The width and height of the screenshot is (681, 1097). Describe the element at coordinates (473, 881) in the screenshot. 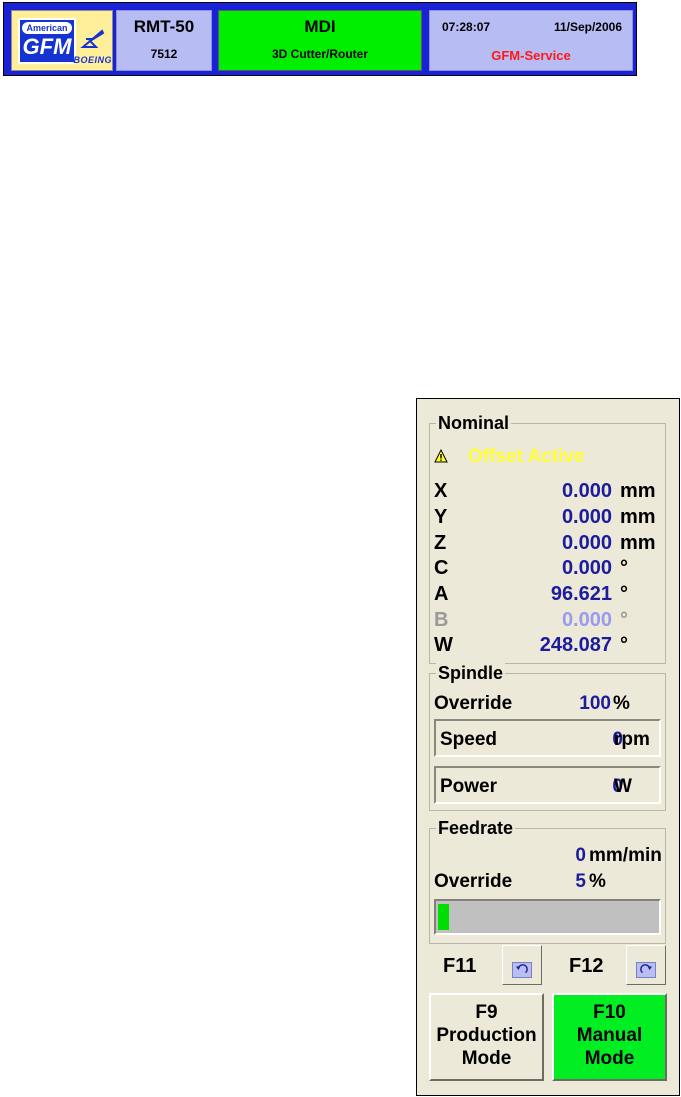

I see `feedrate-override-label: Override` at that location.